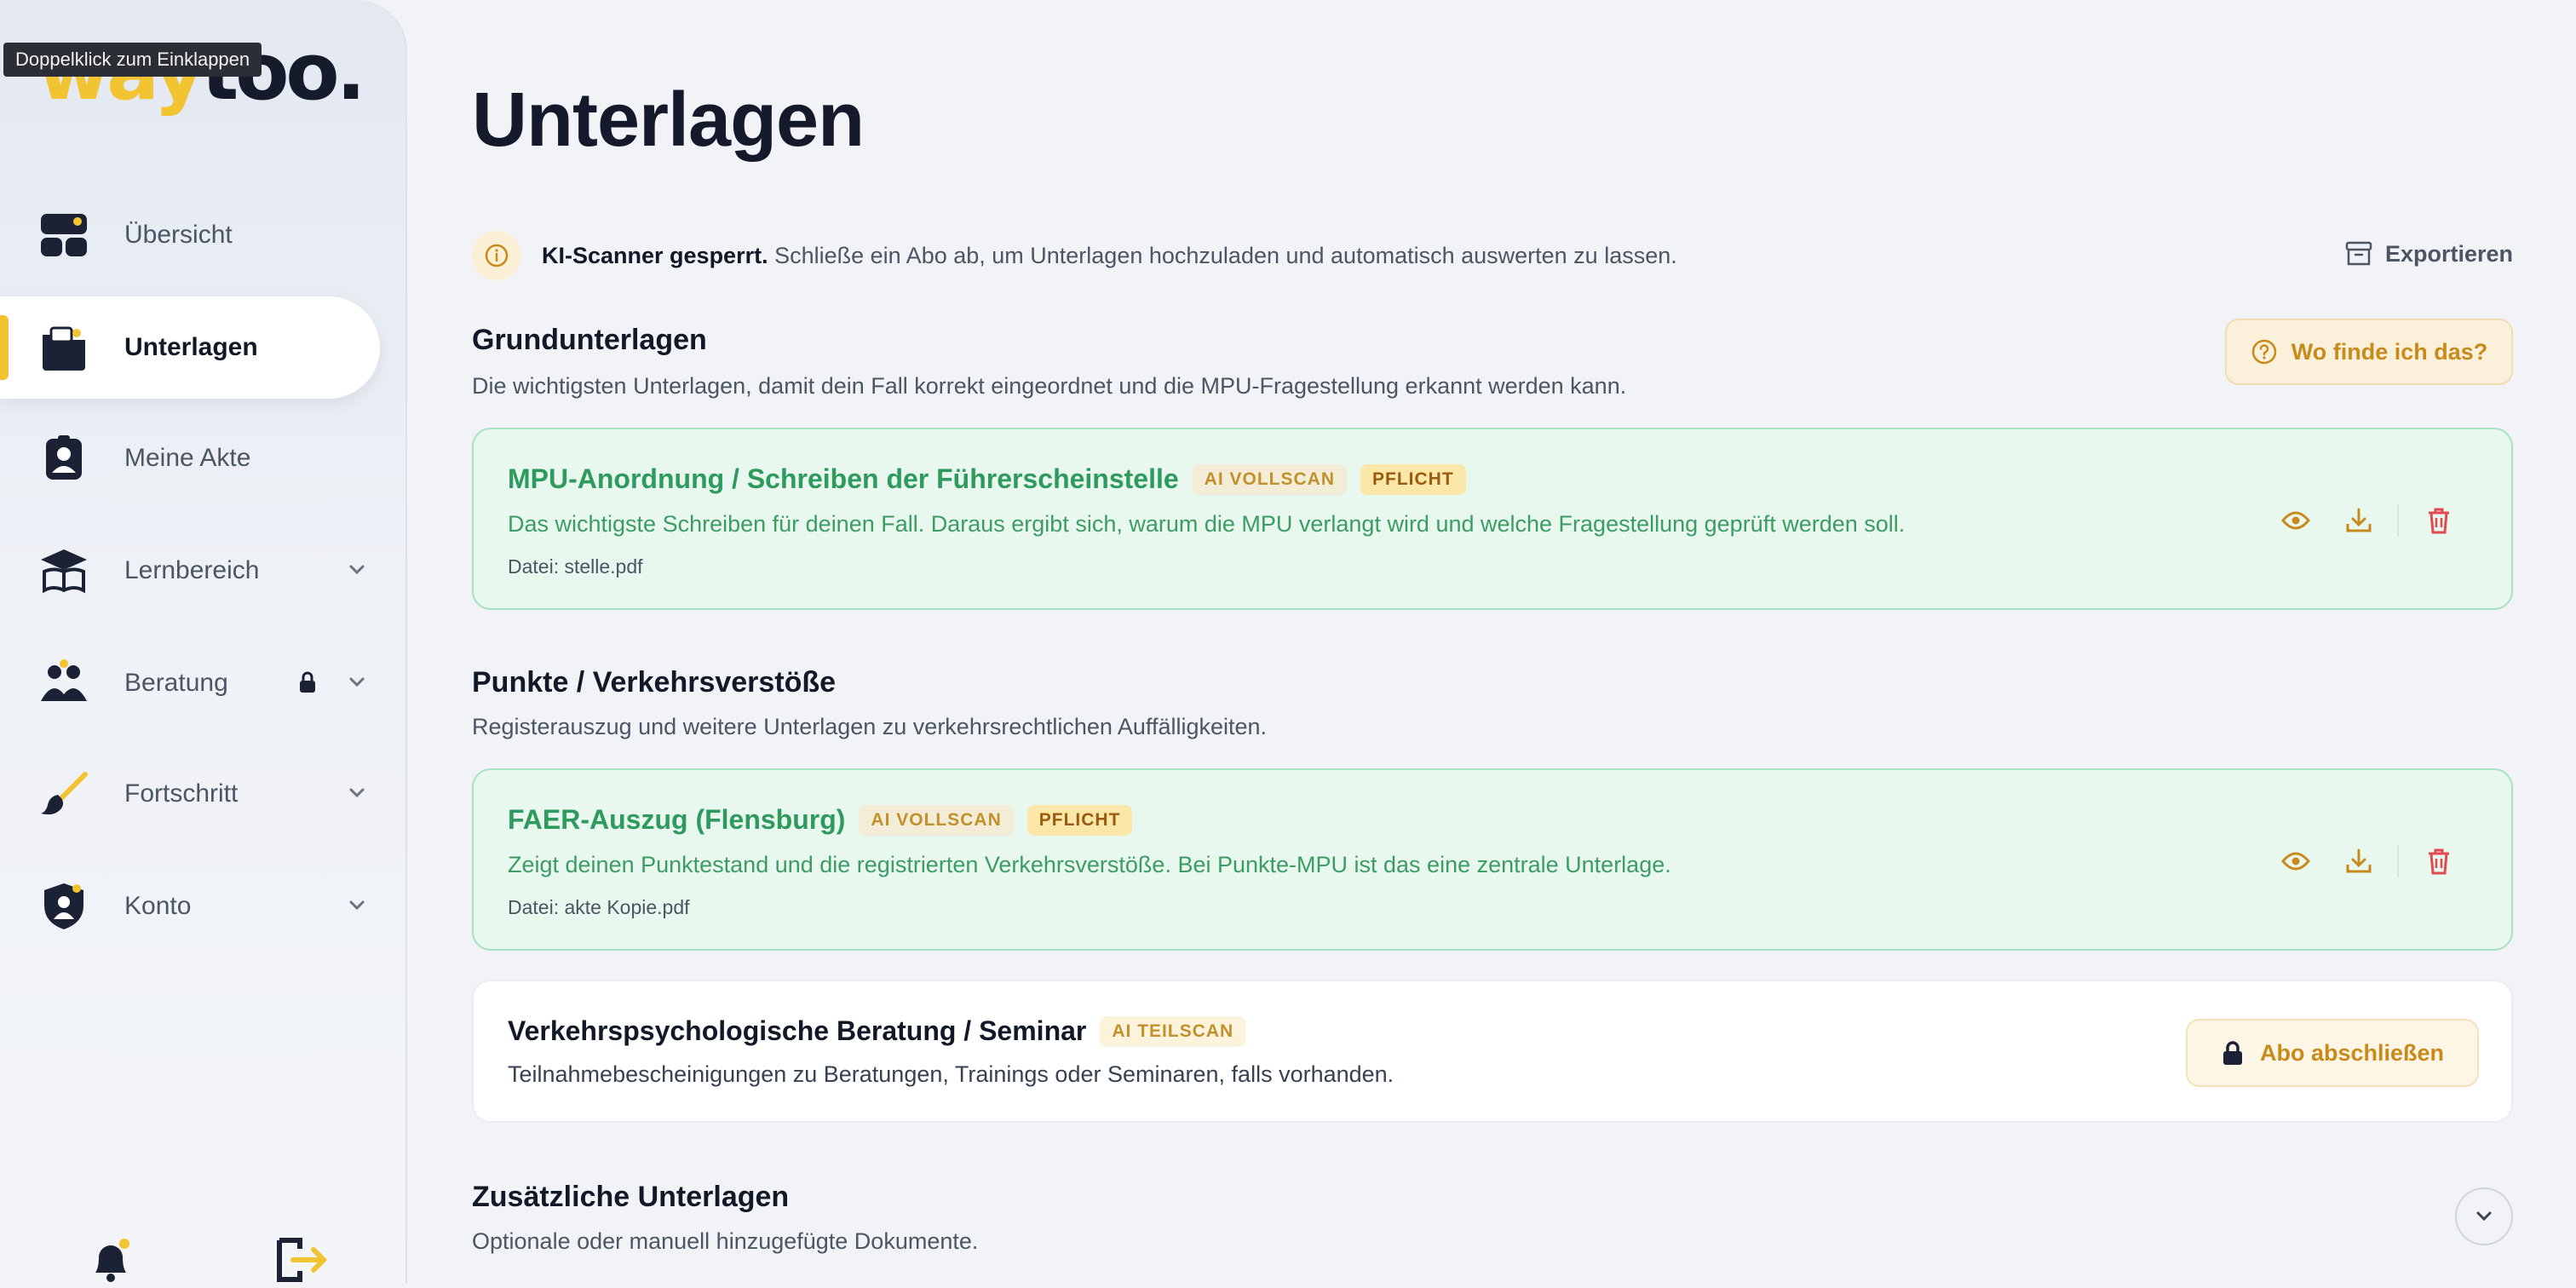 The width and height of the screenshot is (2576, 1288). I want to click on folder-icon, so click(64, 348).